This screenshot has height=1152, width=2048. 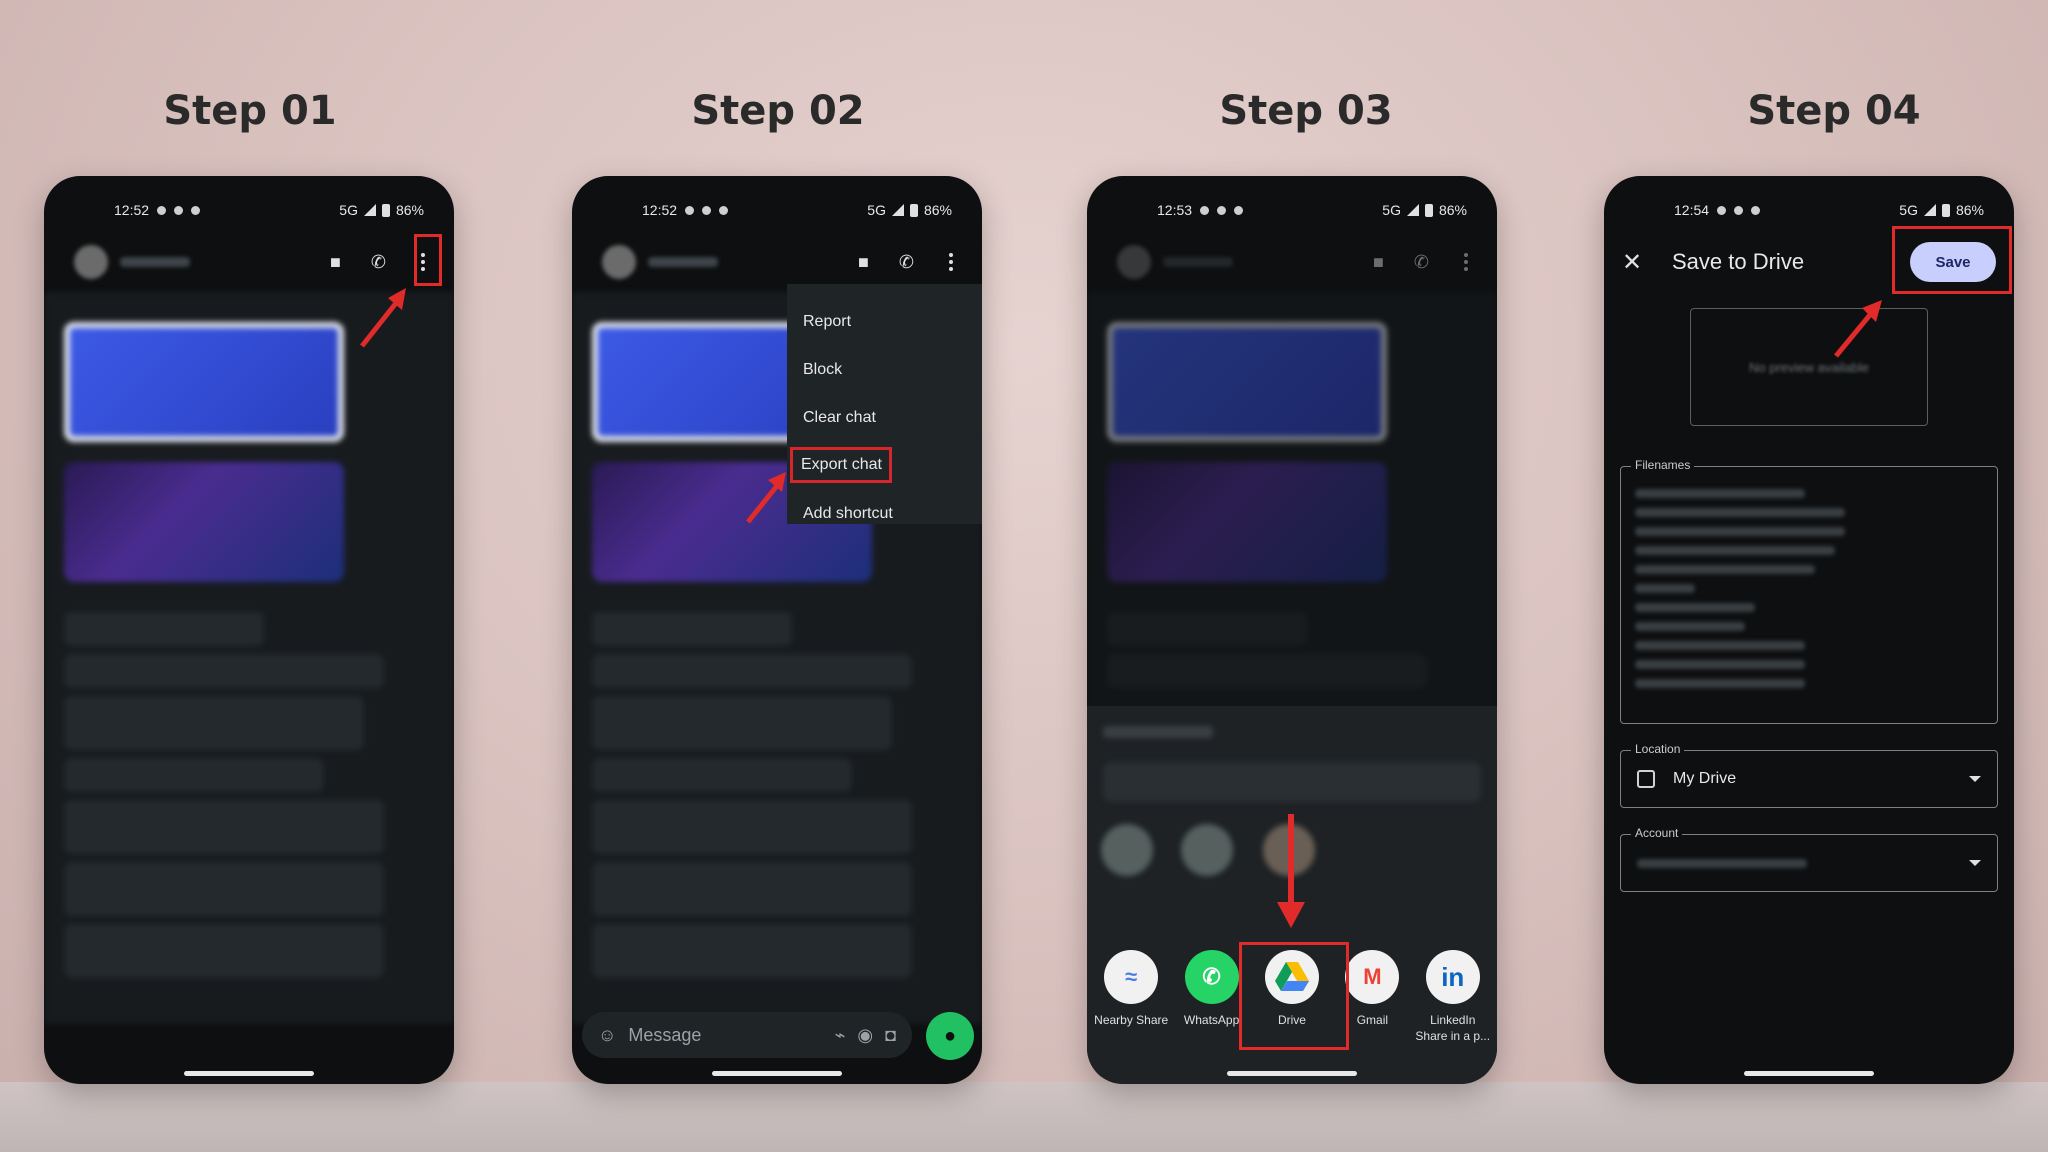 I want to click on step-04-title: Step 04, so click(x=1834, y=111).